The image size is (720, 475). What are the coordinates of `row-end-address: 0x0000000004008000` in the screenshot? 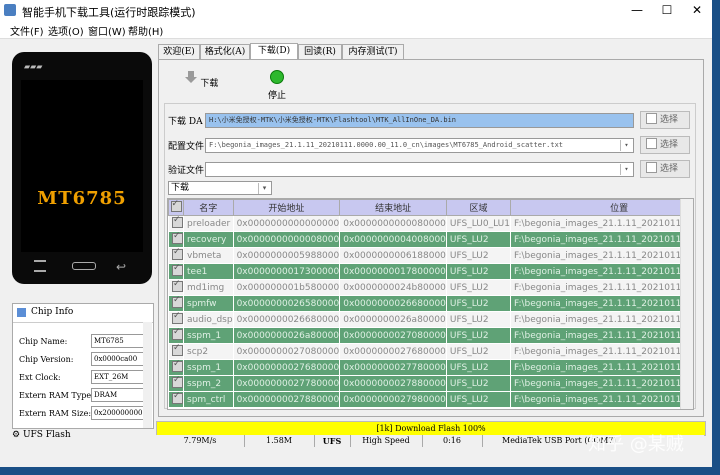 It's located at (393, 239).